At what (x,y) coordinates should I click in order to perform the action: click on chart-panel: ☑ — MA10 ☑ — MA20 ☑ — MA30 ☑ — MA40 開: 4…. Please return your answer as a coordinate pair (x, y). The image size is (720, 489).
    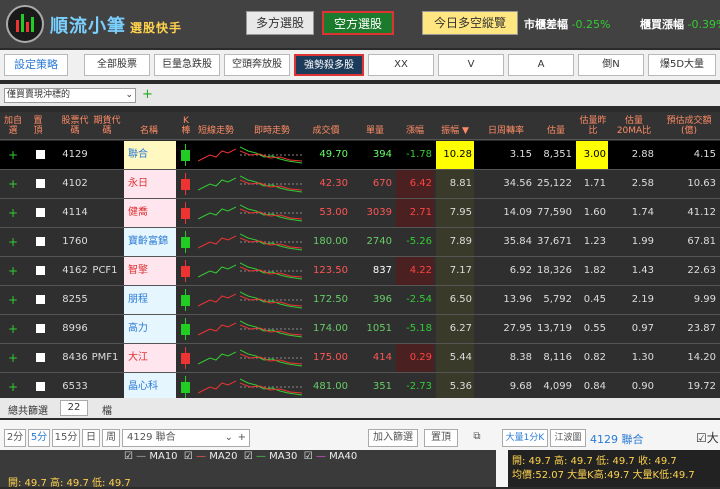
    Looking at the image, I should click on (248, 469).